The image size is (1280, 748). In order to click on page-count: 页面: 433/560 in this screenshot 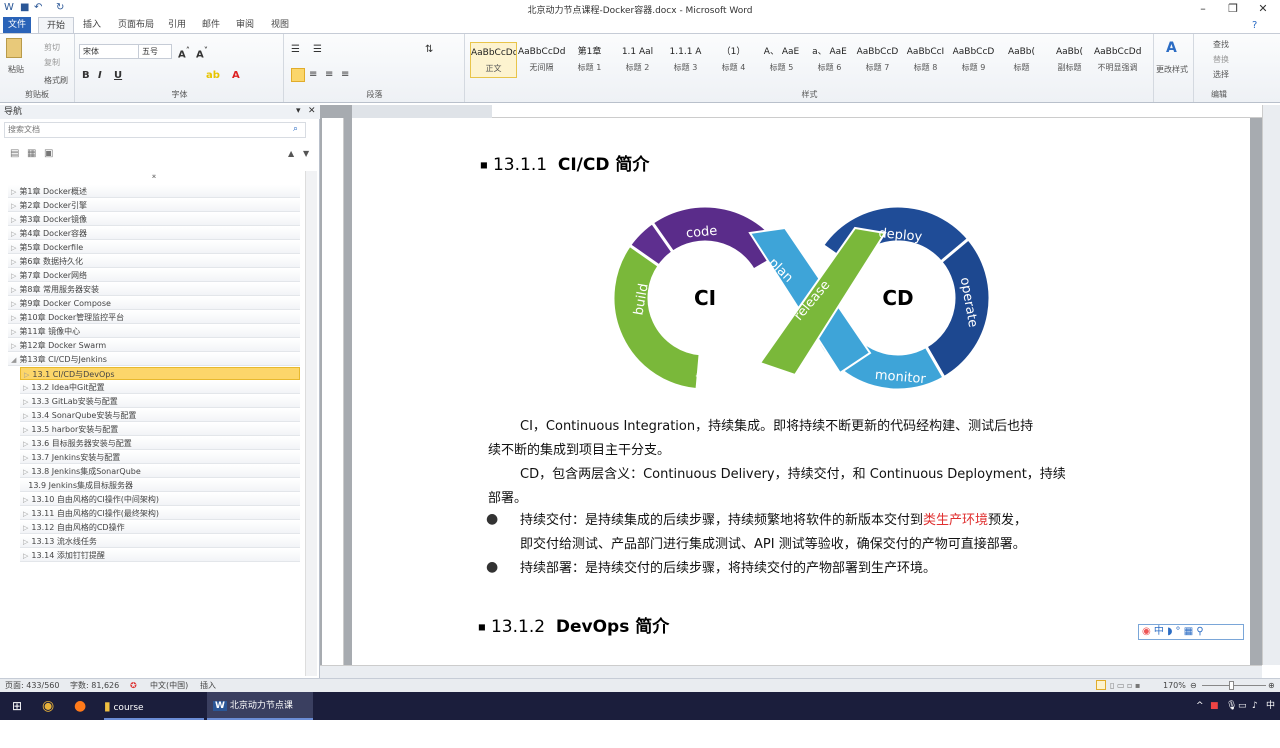, I will do `click(32, 685)`.